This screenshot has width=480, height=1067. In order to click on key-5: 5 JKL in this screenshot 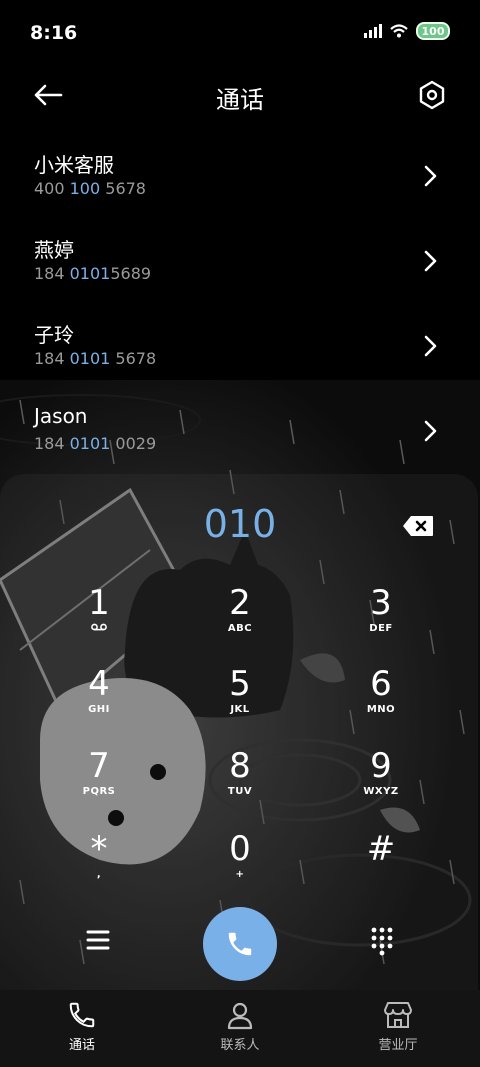, I will do `click(240, 700)`.